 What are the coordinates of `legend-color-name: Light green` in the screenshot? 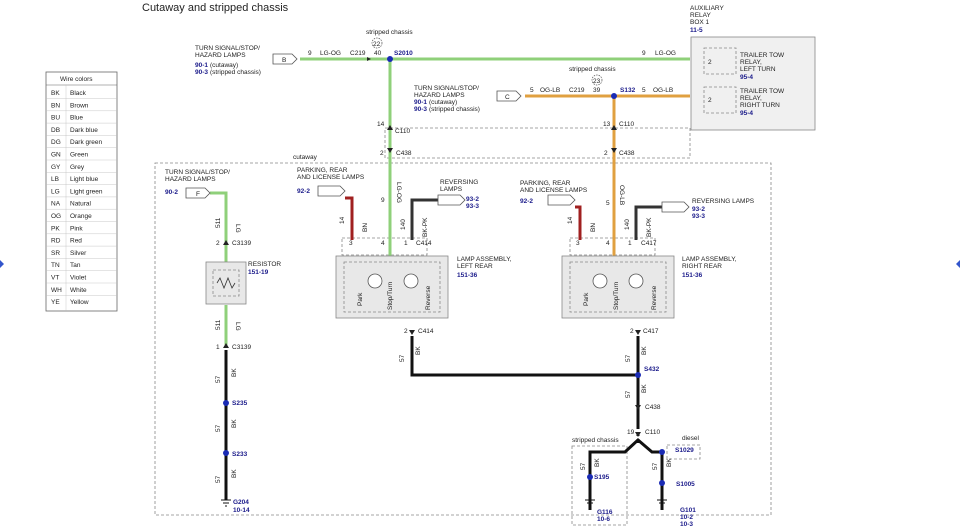 It's located at (86, 191).